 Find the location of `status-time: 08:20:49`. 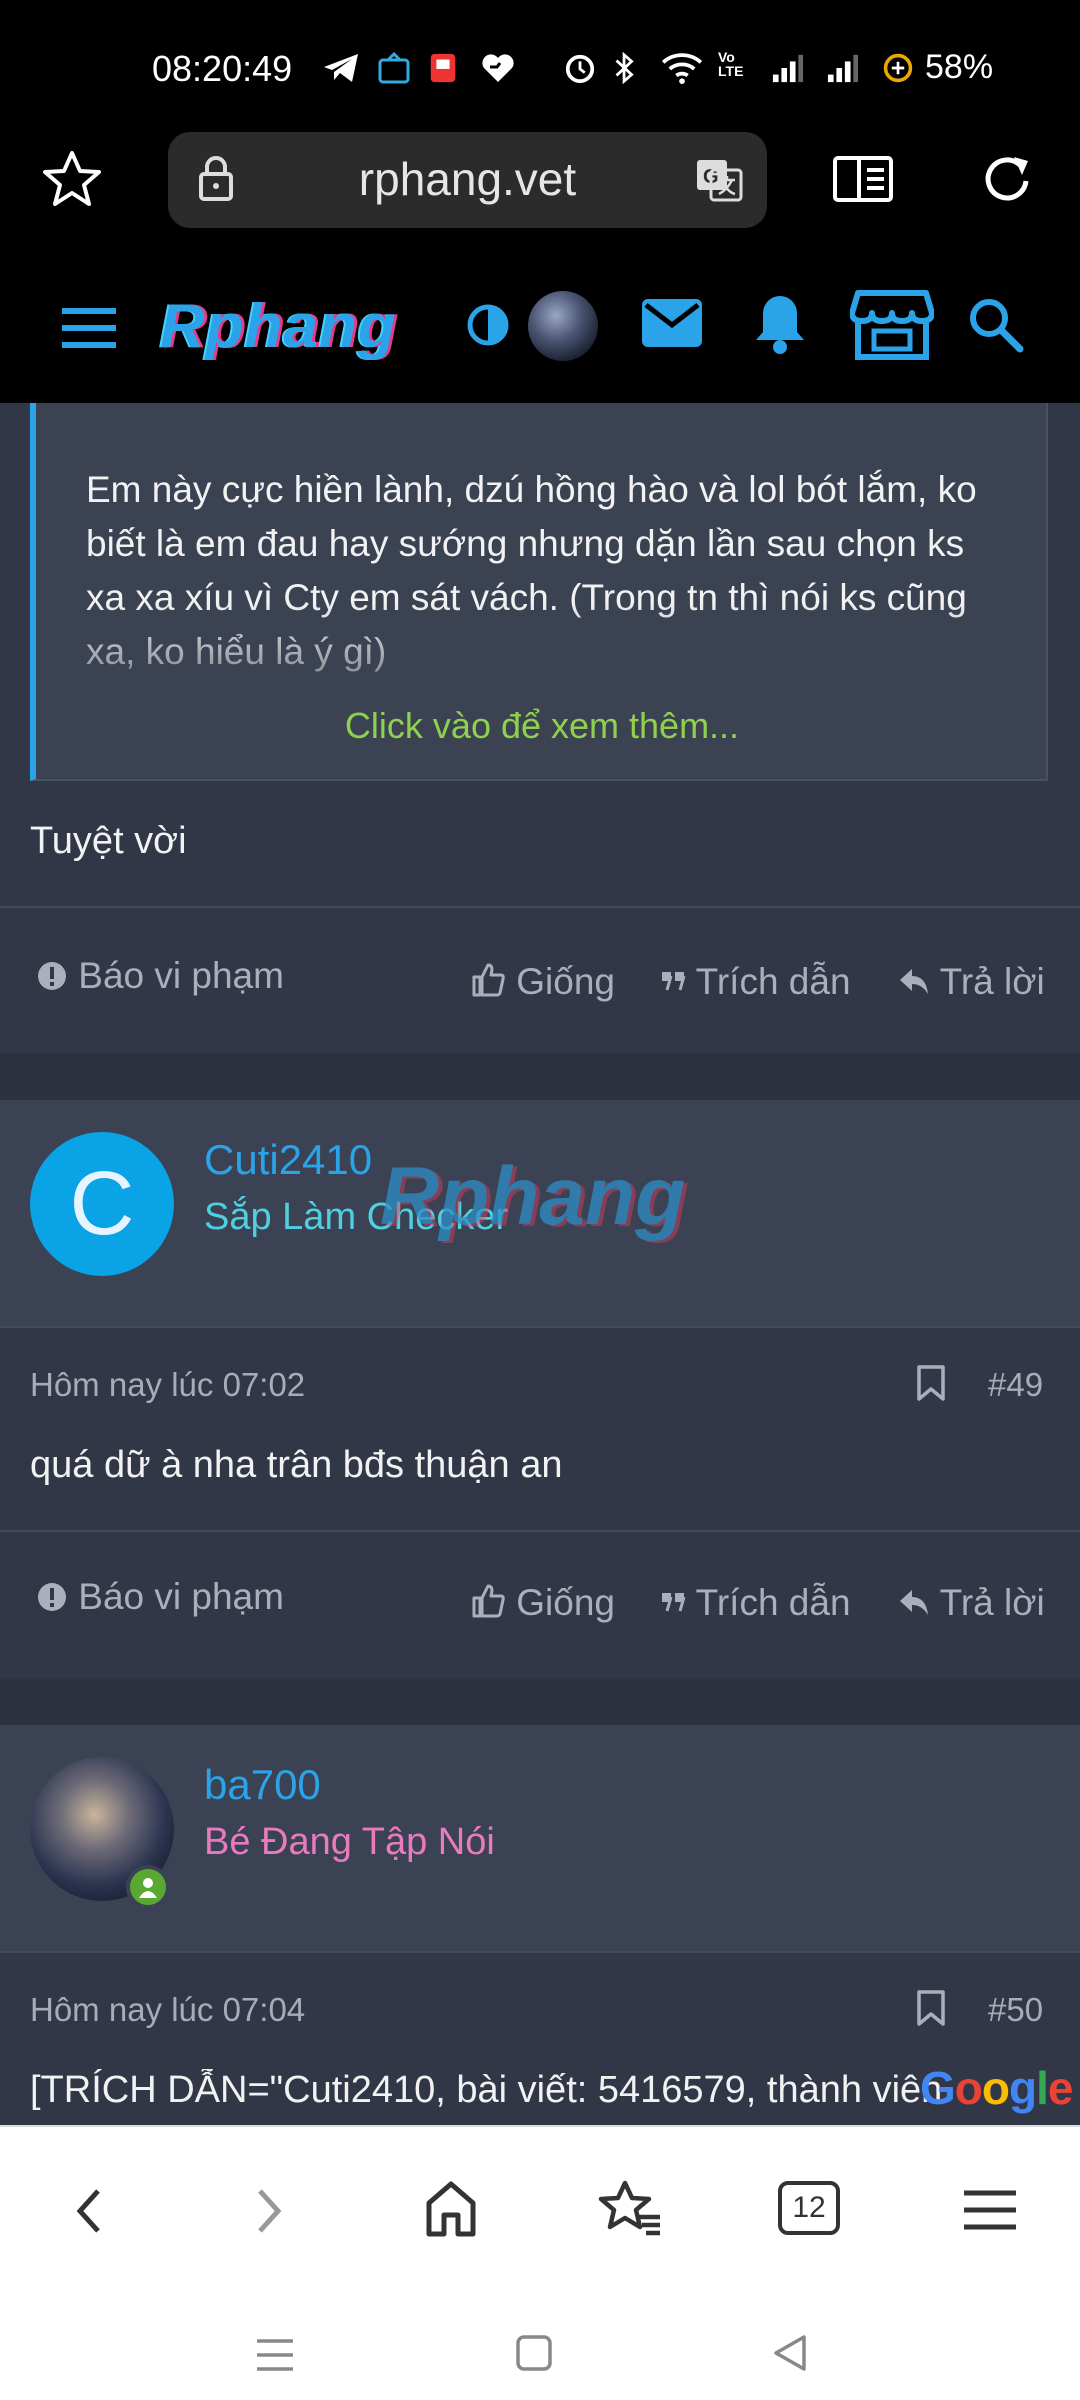

status-time: 08:20:49 is located at coordinates (222, 68).